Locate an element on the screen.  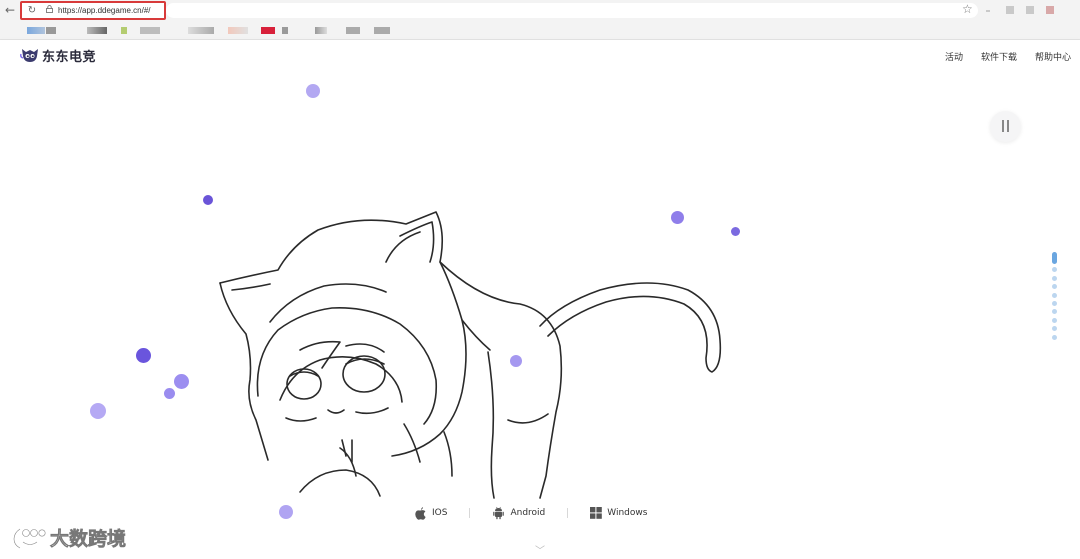
android-icon is located at coordinates (499, 513).